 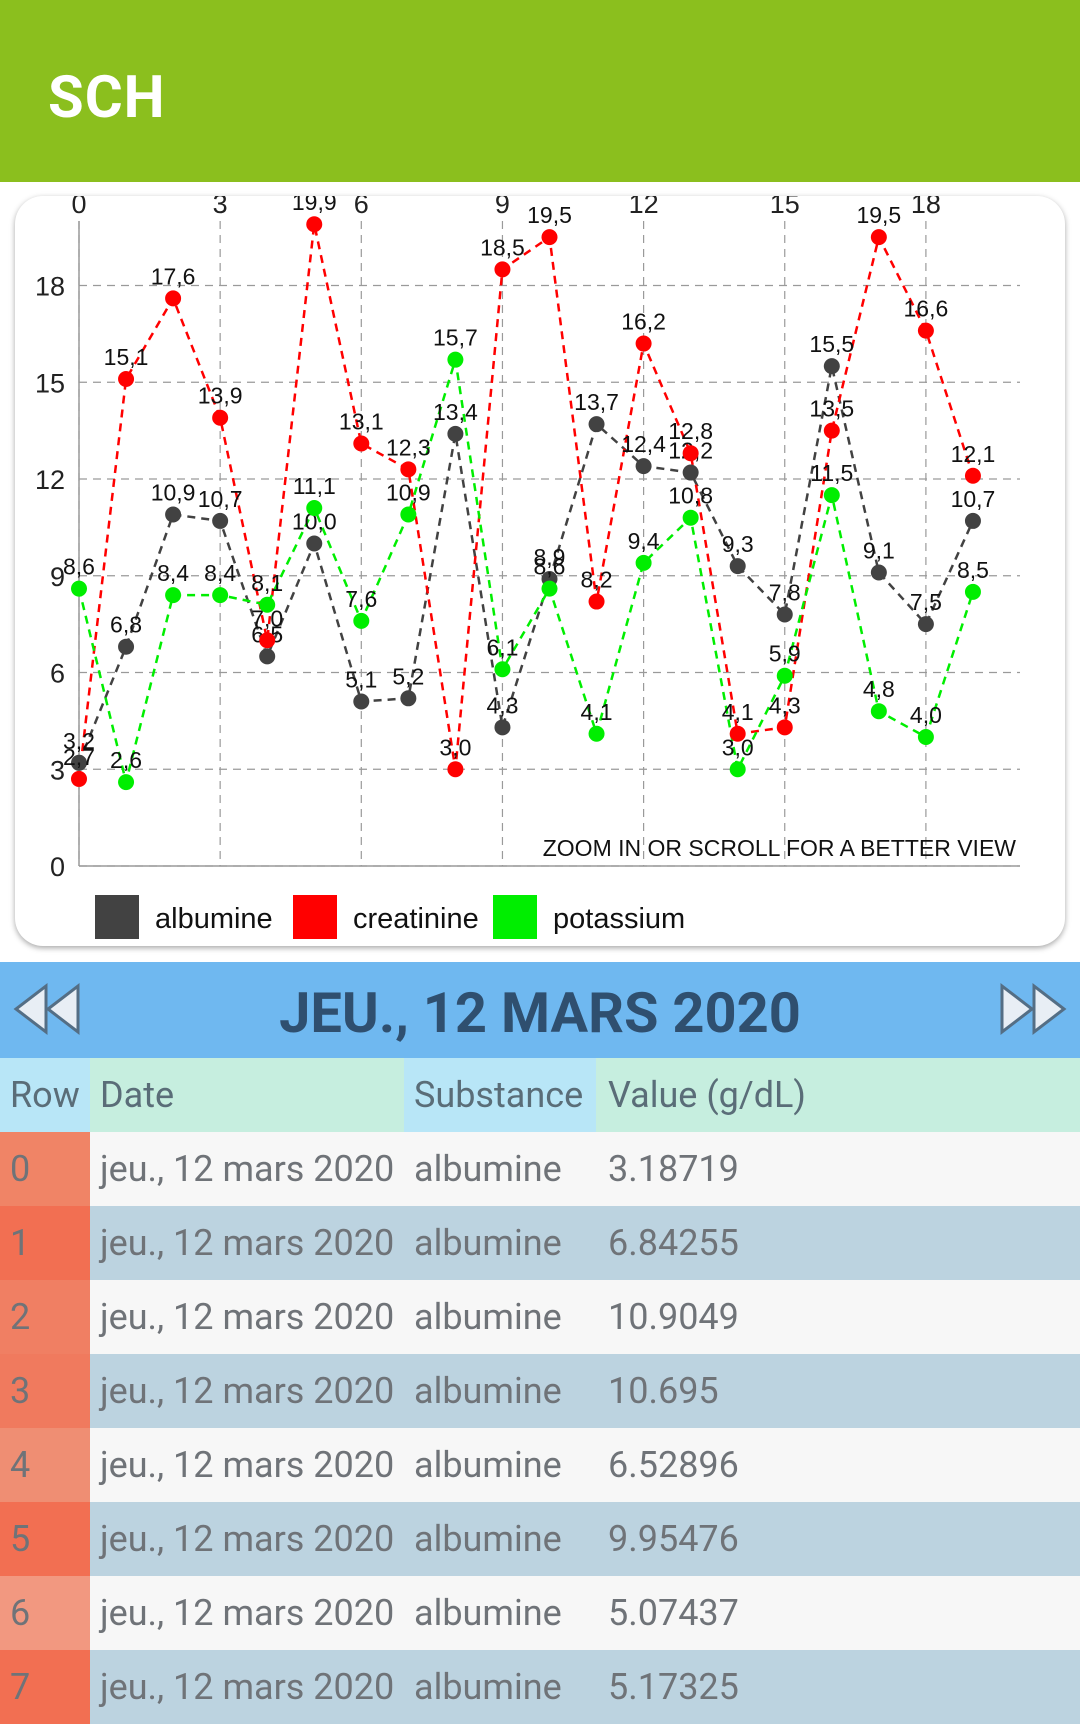 What do you see at coordinates (247, 1095) in the screenshot?
I see `column-header-date: Date` at bounding box center [247, 1095].